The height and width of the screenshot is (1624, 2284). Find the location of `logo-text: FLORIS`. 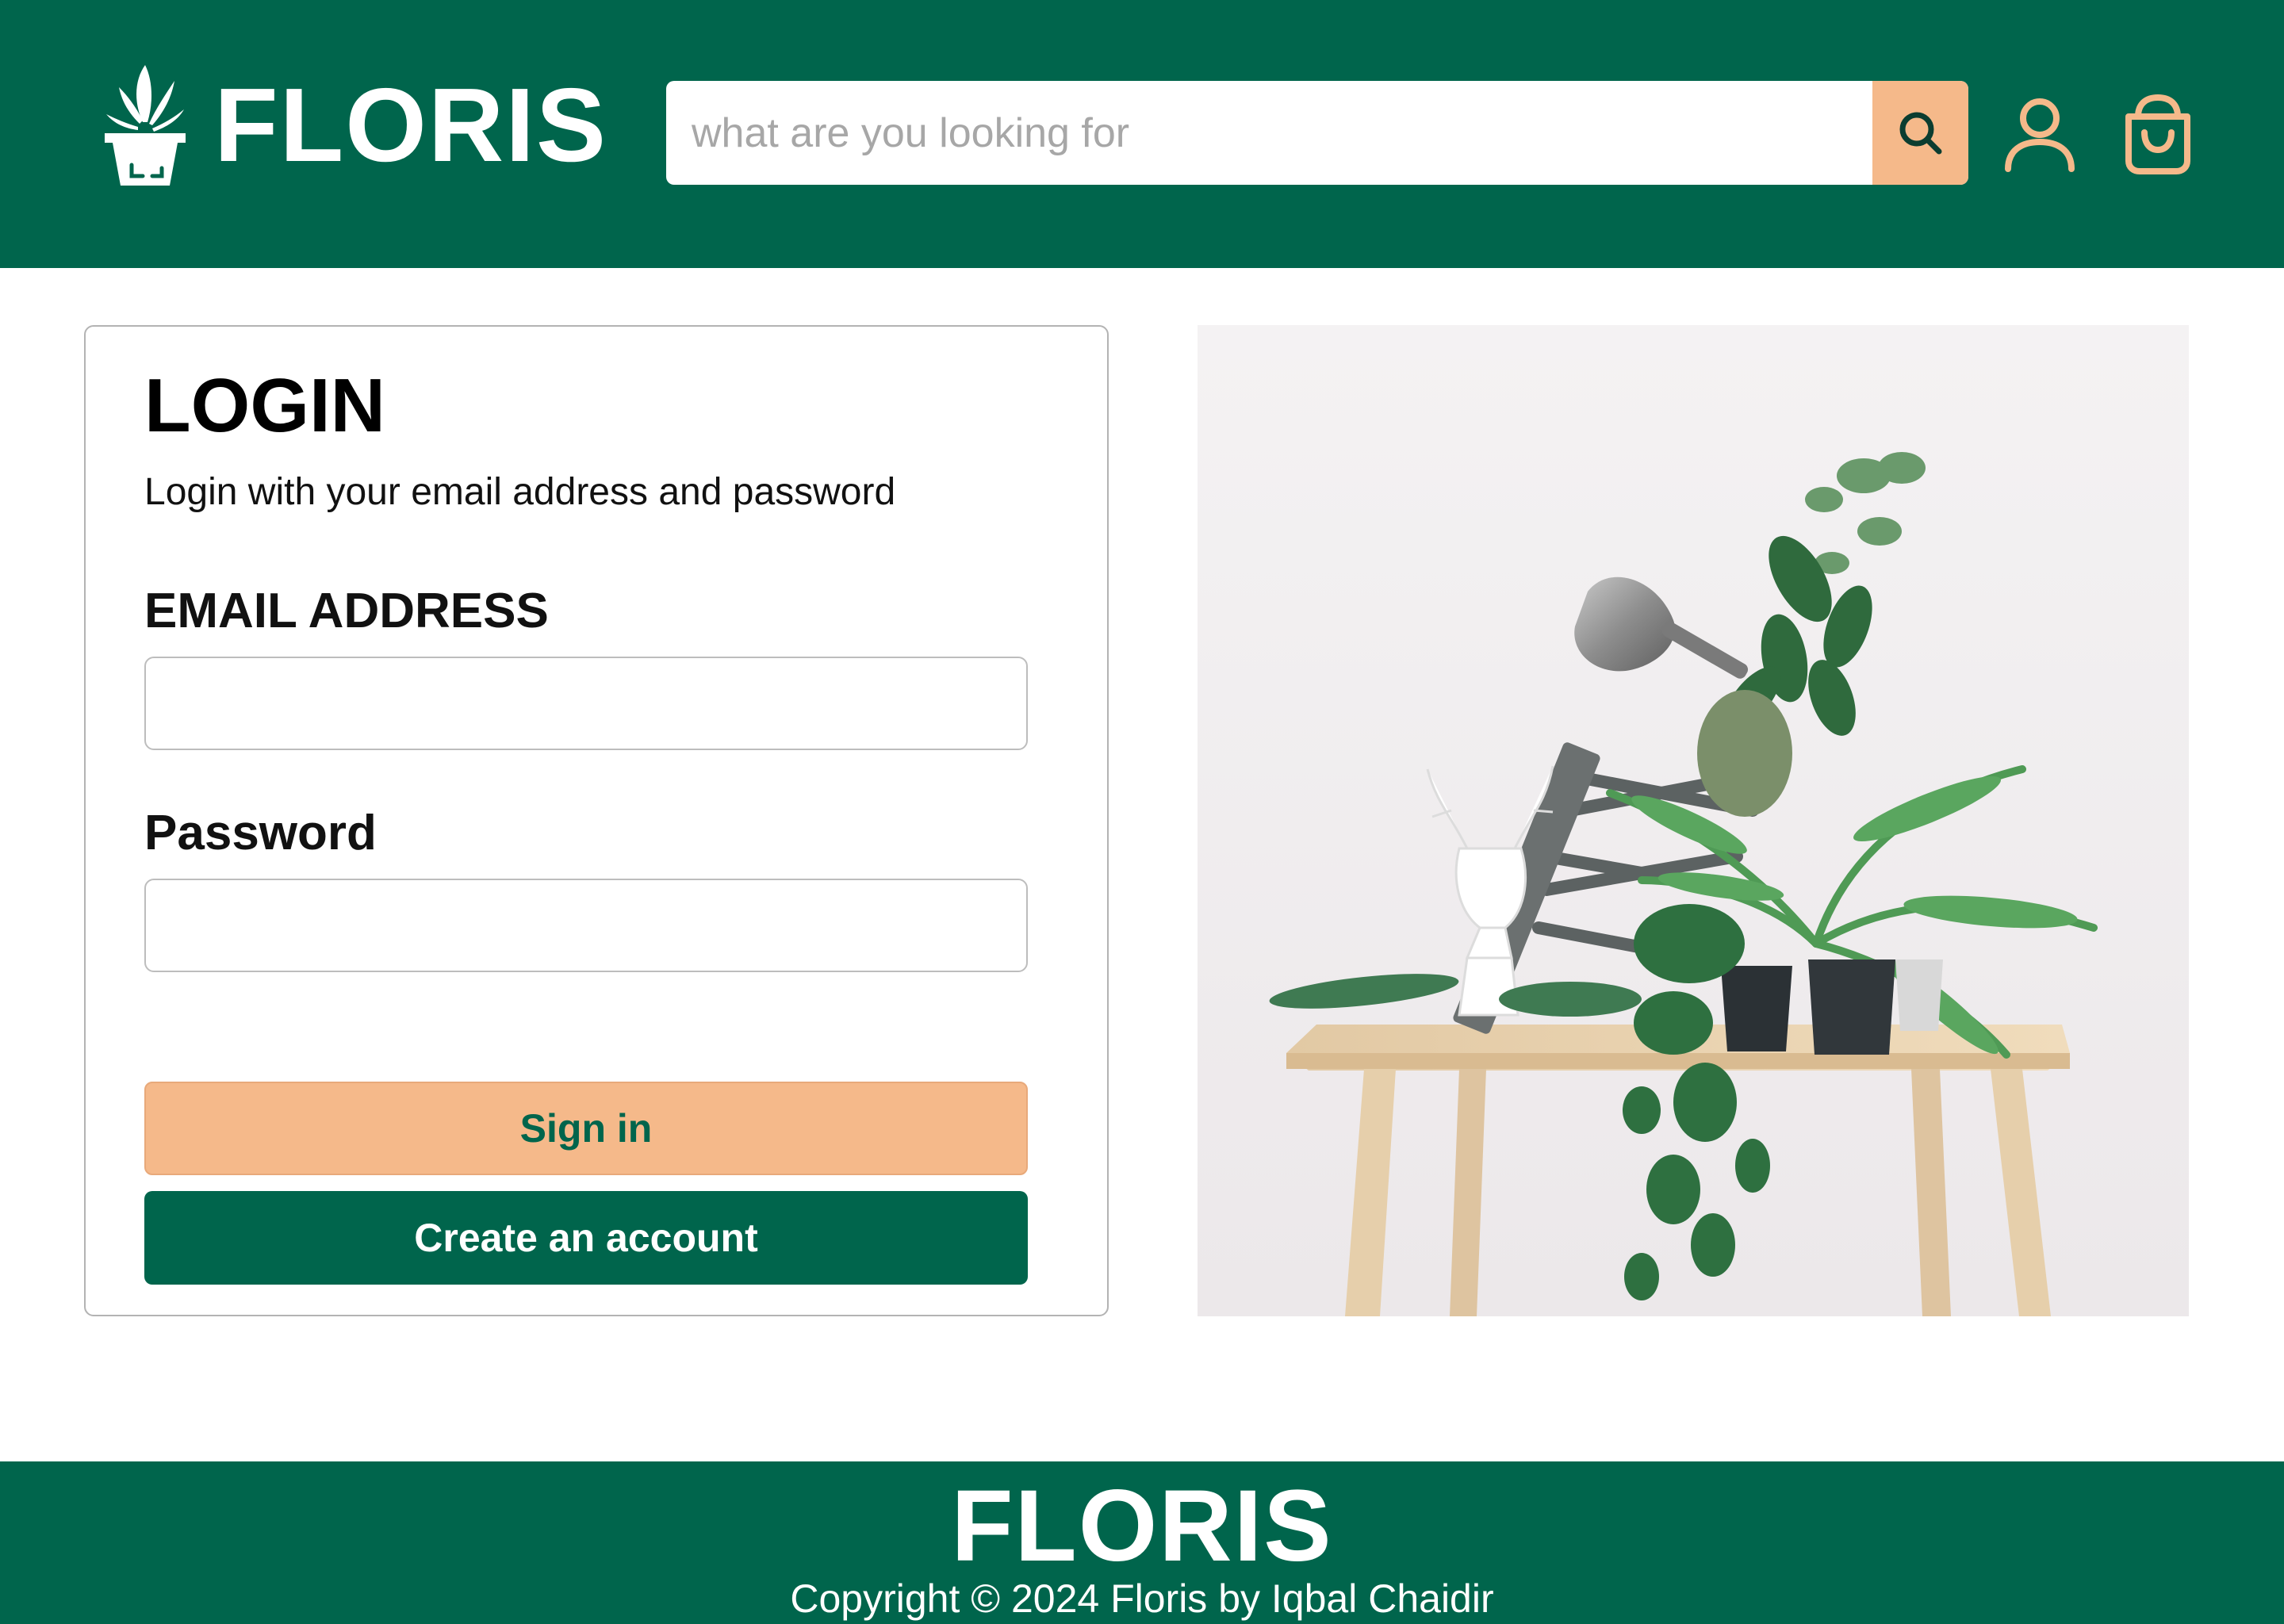

logo-text: FLORIS is located at coordinates (410, 125).